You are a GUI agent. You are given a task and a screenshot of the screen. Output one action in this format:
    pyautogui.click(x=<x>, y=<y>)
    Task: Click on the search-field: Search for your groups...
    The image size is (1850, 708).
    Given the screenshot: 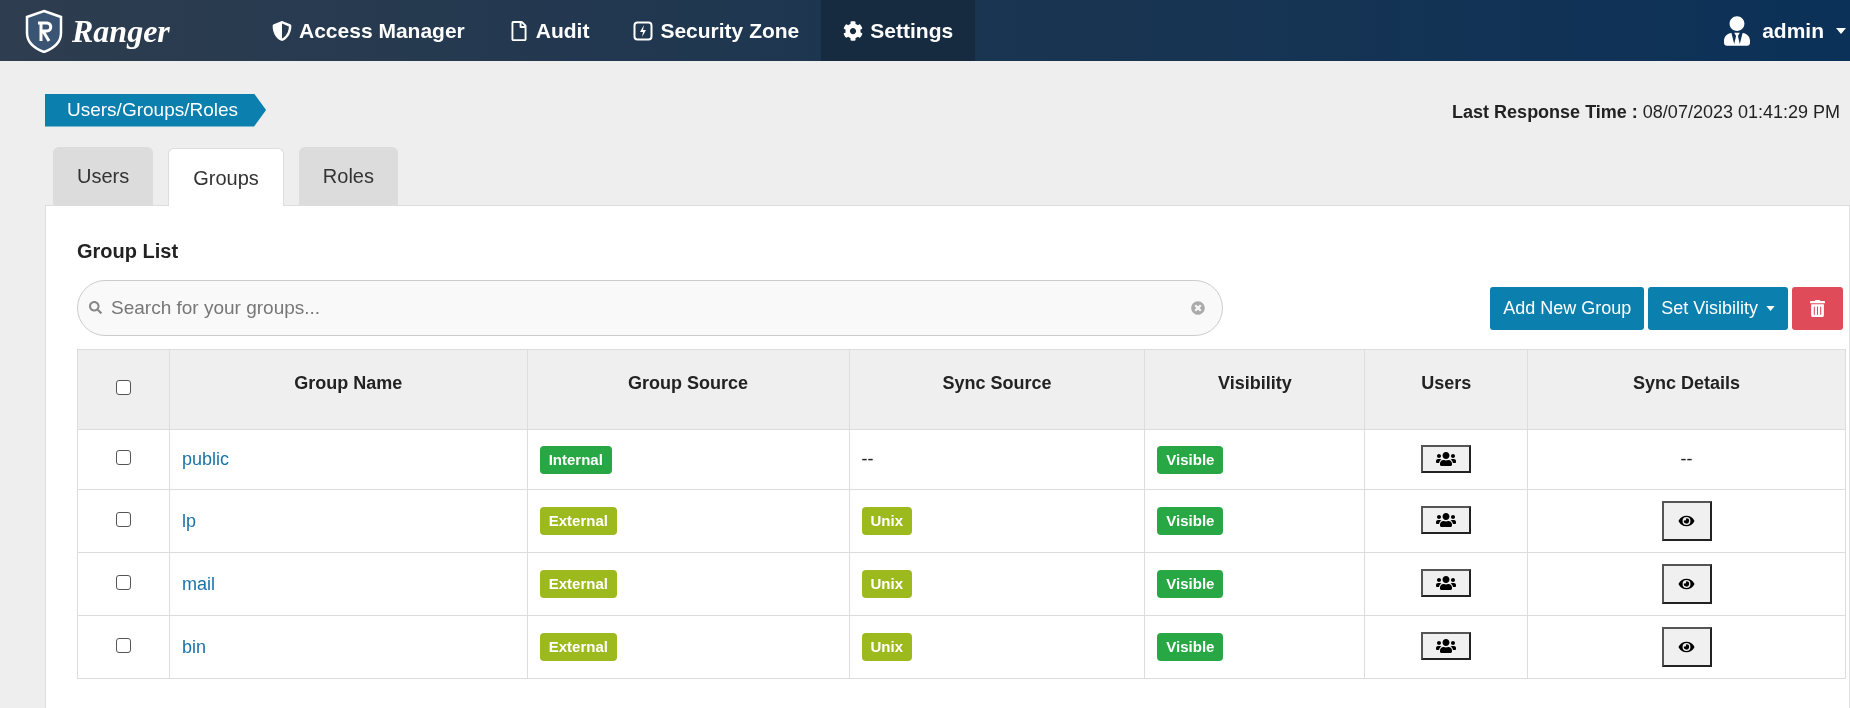 What is the action you would take?
    pyautogui.click(x=650, y=308)
    